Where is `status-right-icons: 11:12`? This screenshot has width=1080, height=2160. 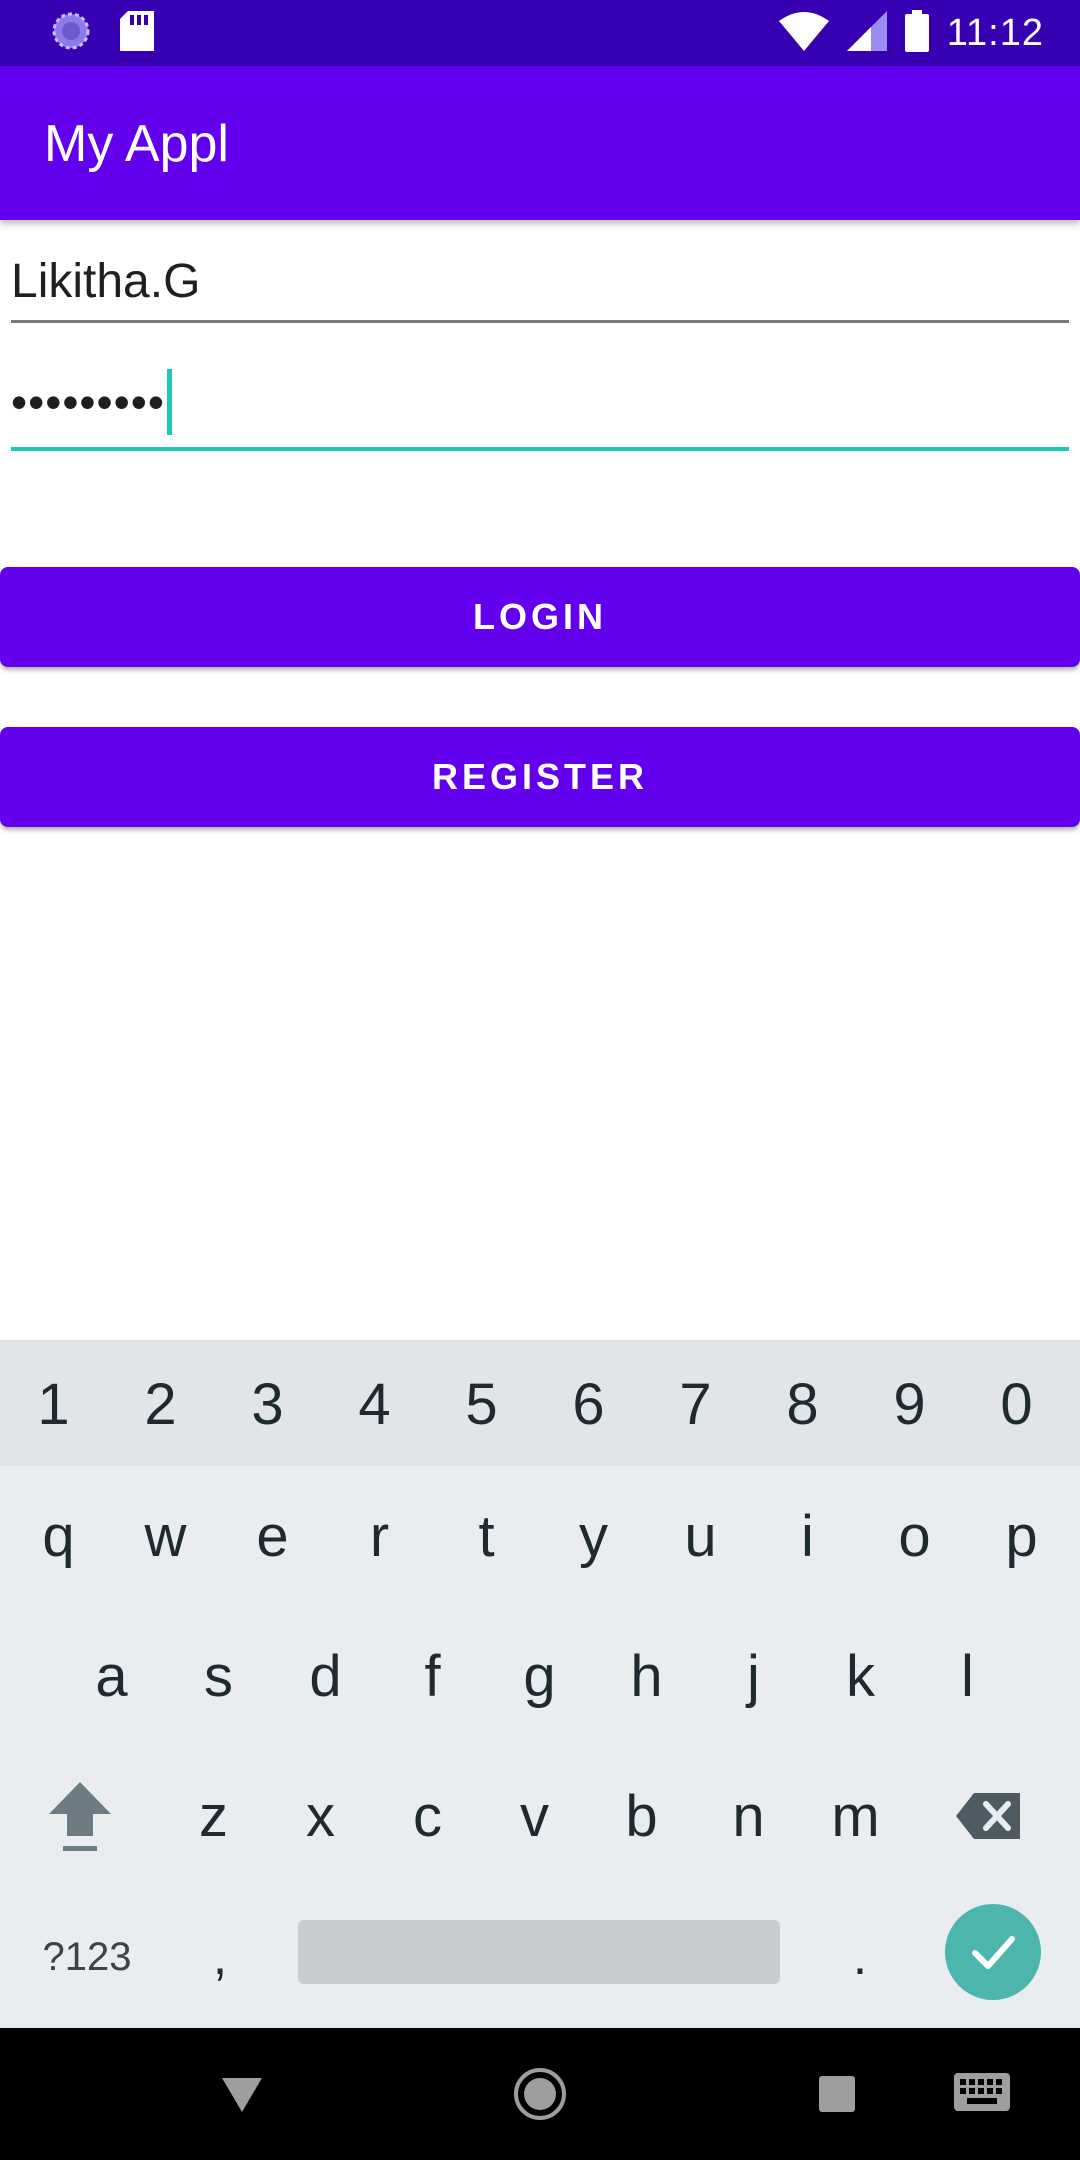
status-right-icons: 11:12 is located at coordinates (911, 33).